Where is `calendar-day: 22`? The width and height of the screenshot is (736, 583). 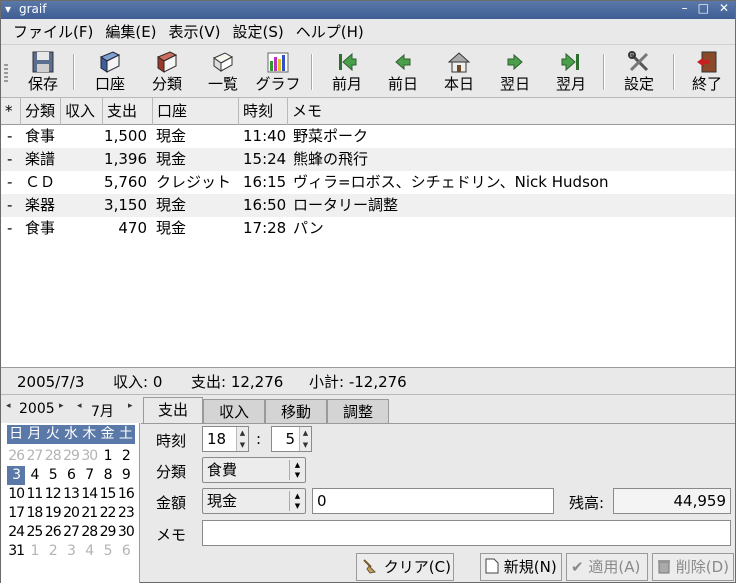
calendar-day: 22 is located at coordinates (107, 513).